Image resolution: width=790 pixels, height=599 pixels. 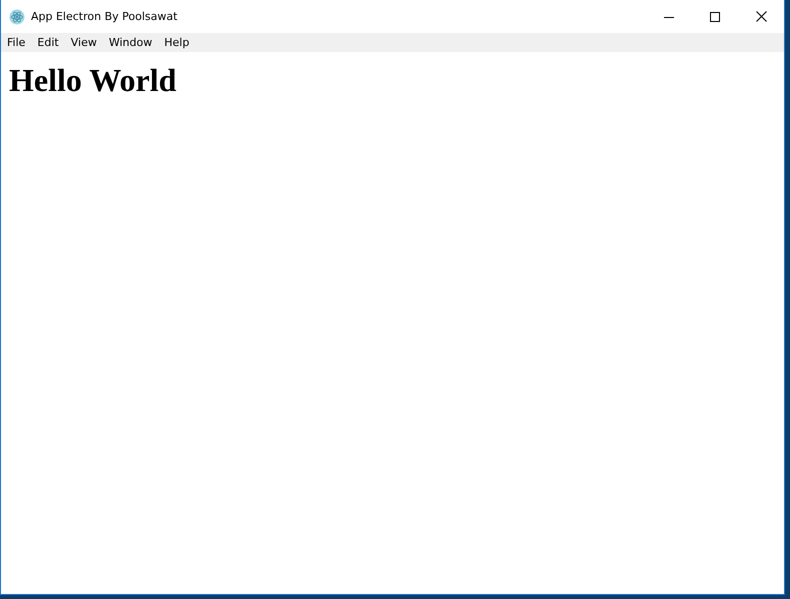 I want to click on page-heading: Hello World, so click(x=93, y=80).